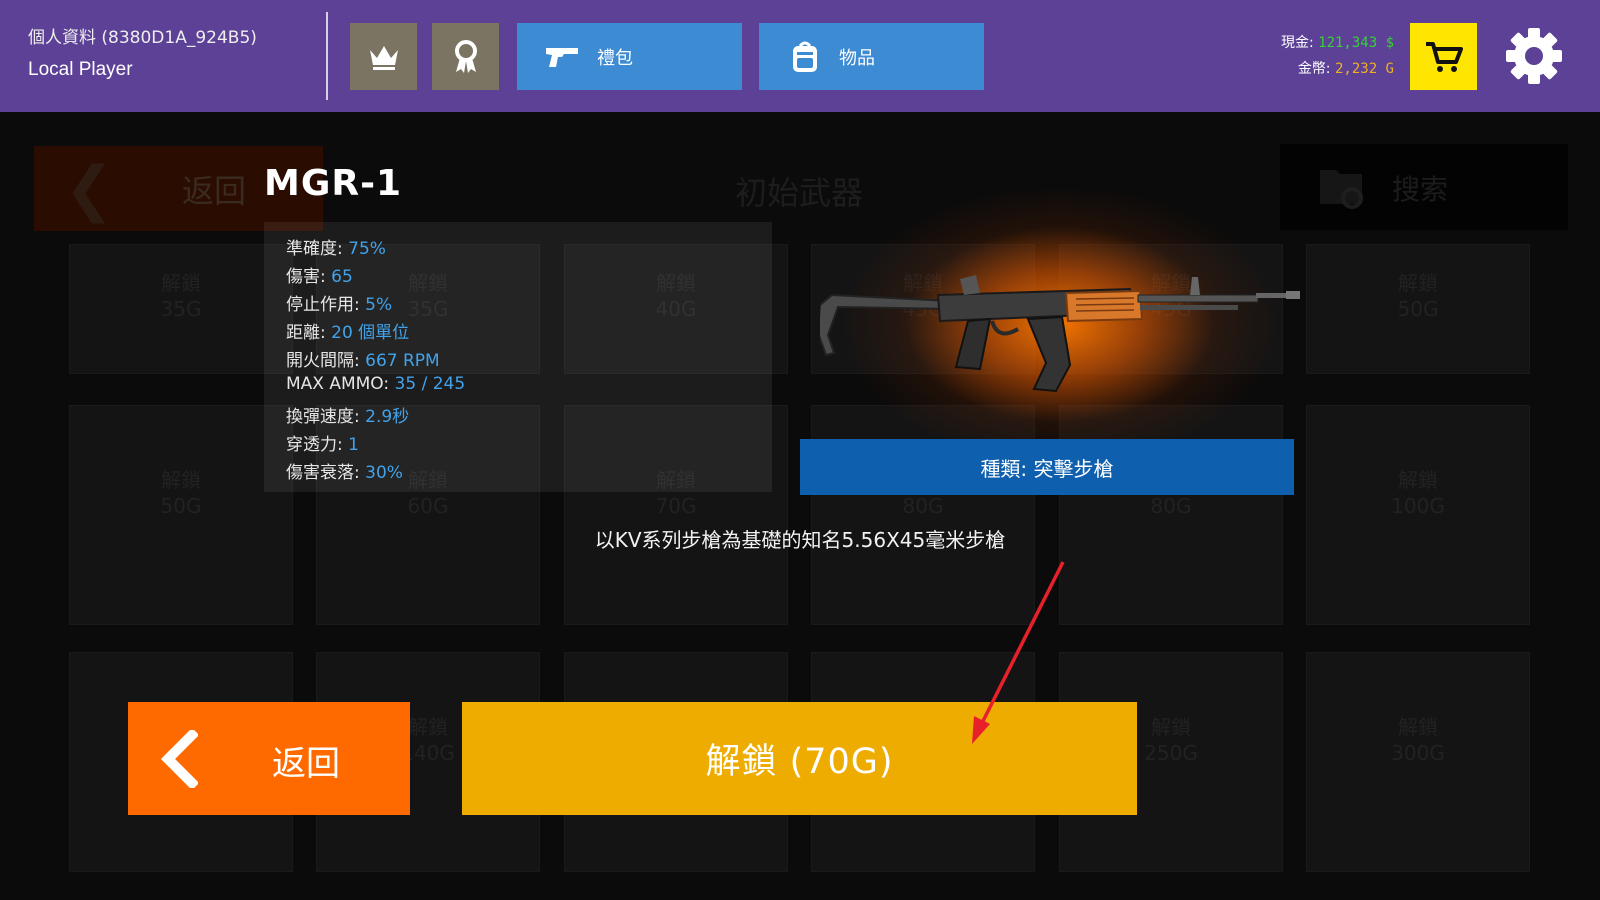  I want to click on cash-row: 現金: 121,343 $, so click(1337, 43).